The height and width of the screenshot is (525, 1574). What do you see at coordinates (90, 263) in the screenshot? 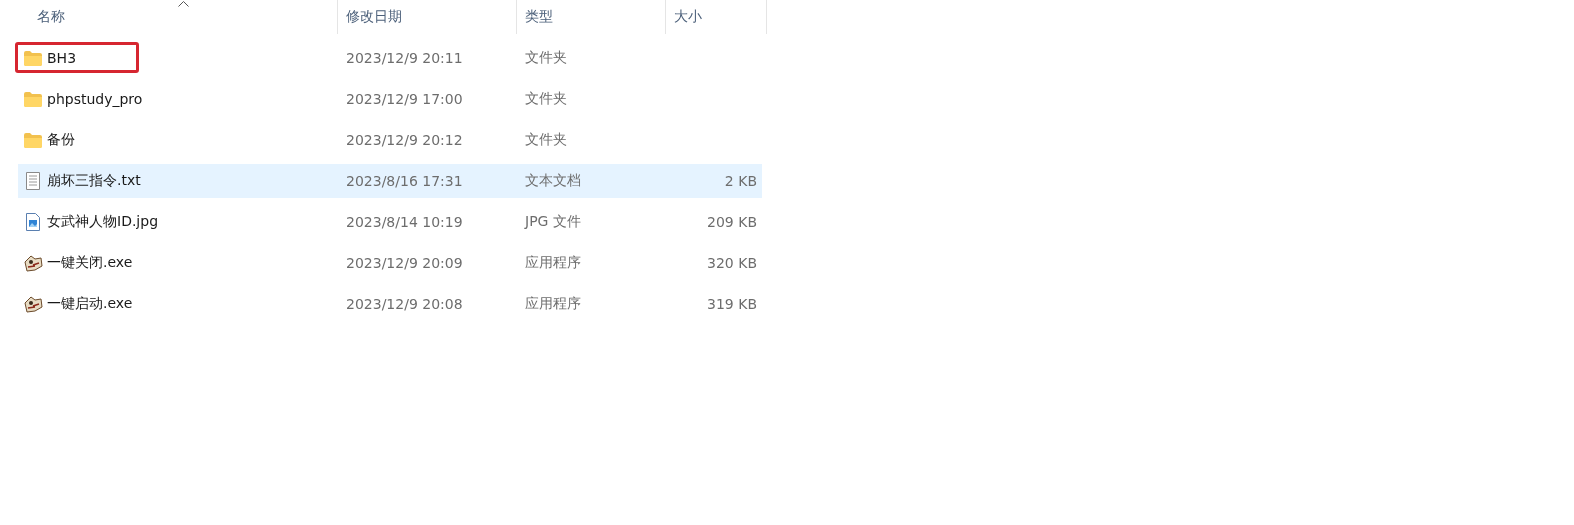
I see `file-name: 一键关闭.exe` at bounding box center [90, 263].